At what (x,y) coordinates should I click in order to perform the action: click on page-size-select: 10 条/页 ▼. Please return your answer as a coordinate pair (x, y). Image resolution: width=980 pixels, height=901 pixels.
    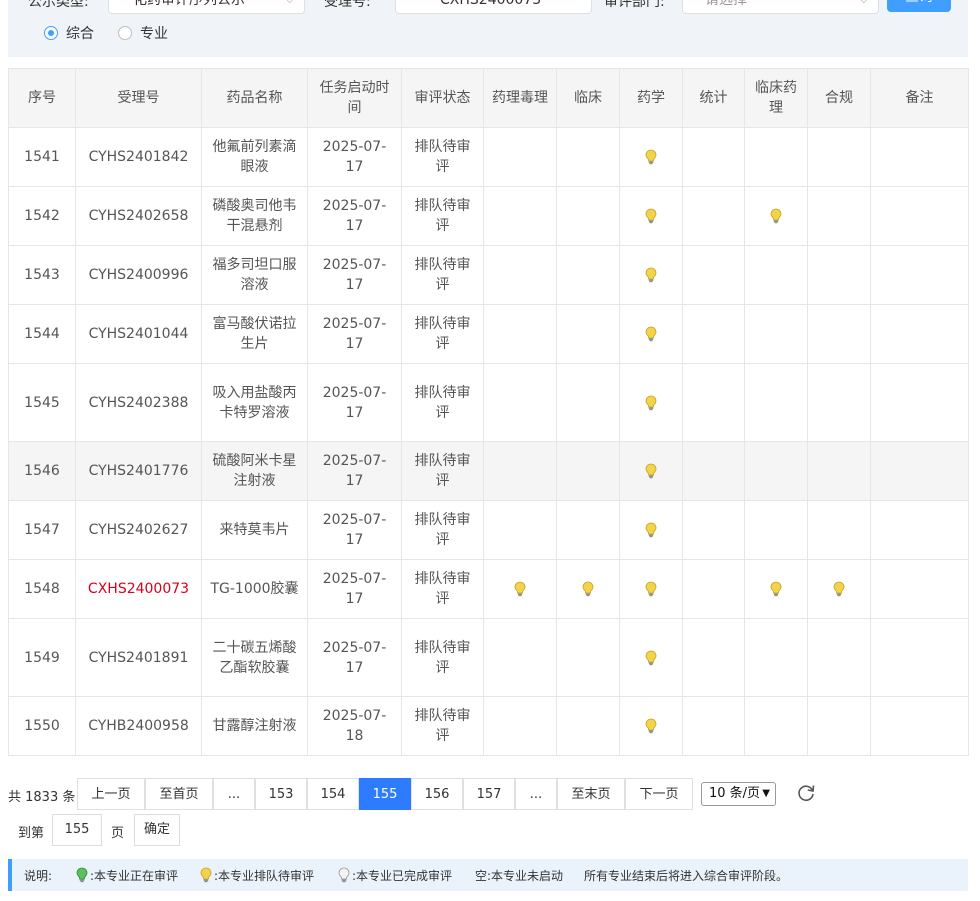
    Looking at the image, I should click on (738, 794).